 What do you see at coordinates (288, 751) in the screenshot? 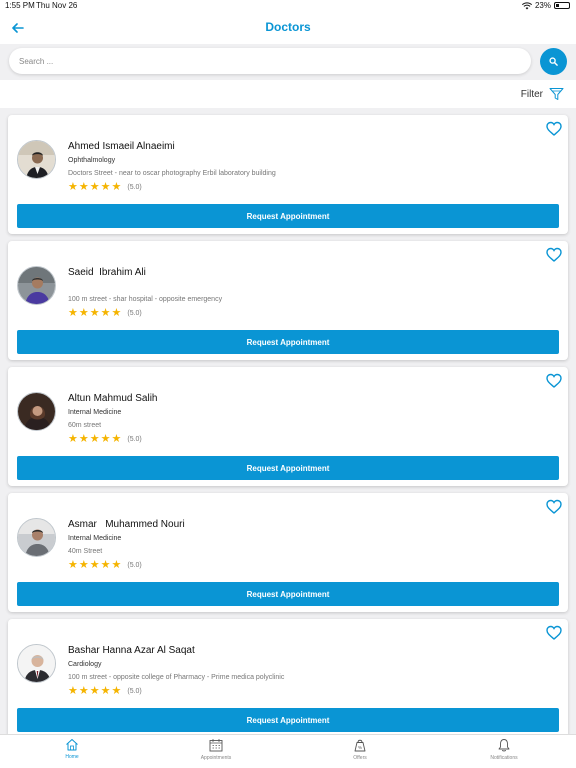
I see `bottom-tab-bar: Home Appointments % Offers Notifications` at bounding box center [288, 751].